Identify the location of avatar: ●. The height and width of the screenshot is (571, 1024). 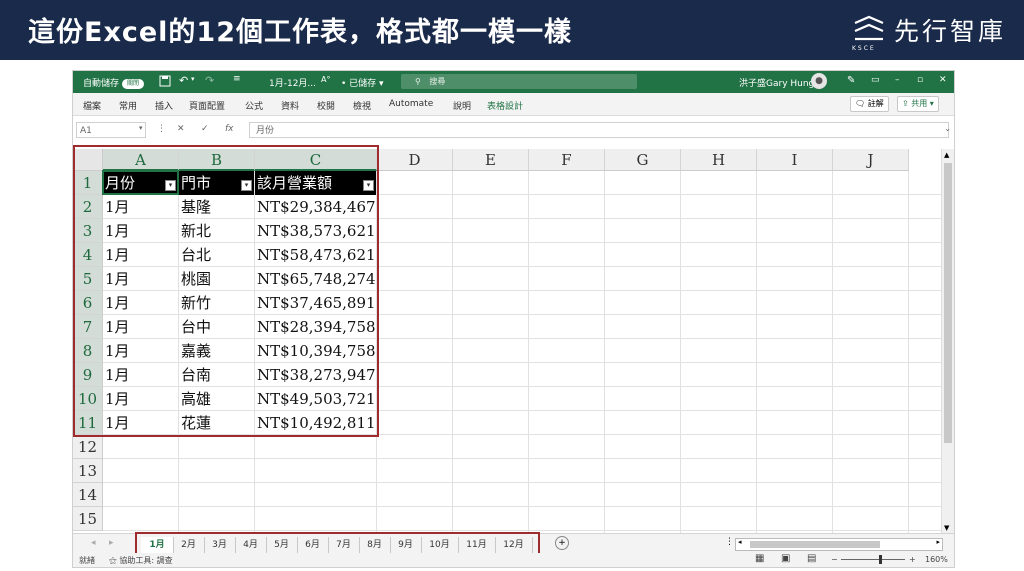
(819, 81).